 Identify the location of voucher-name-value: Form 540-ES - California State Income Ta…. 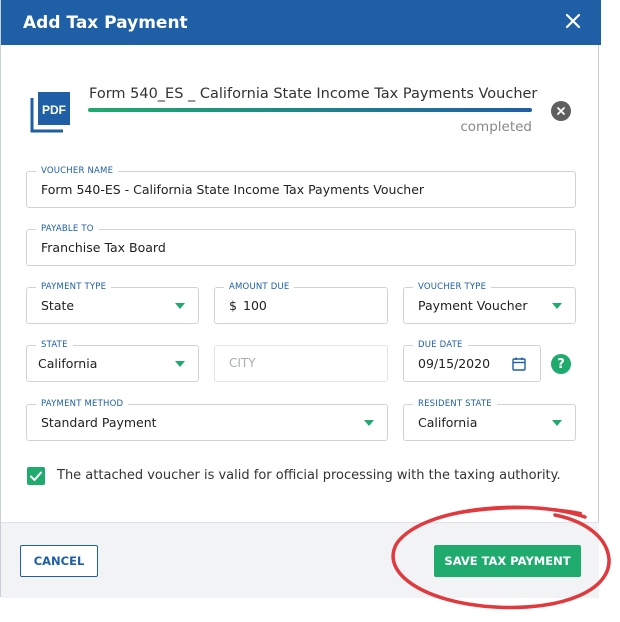
(233, 189).